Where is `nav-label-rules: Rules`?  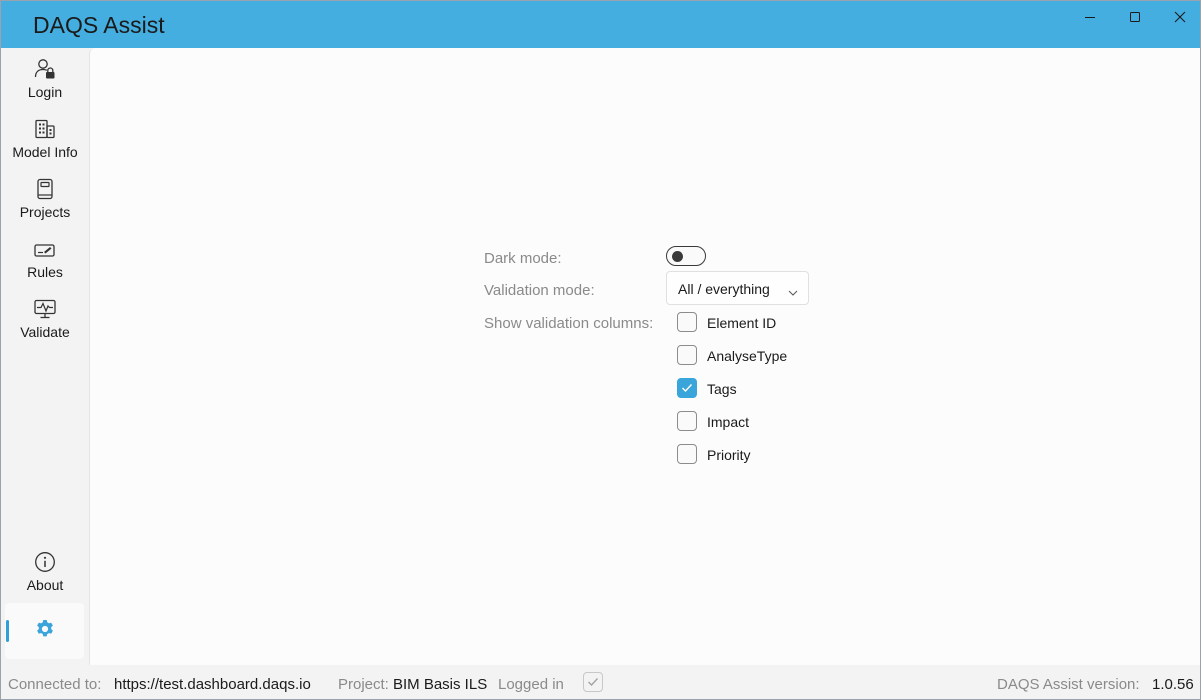 nav-label-rules: Rules is located at coordinates (45, 272).